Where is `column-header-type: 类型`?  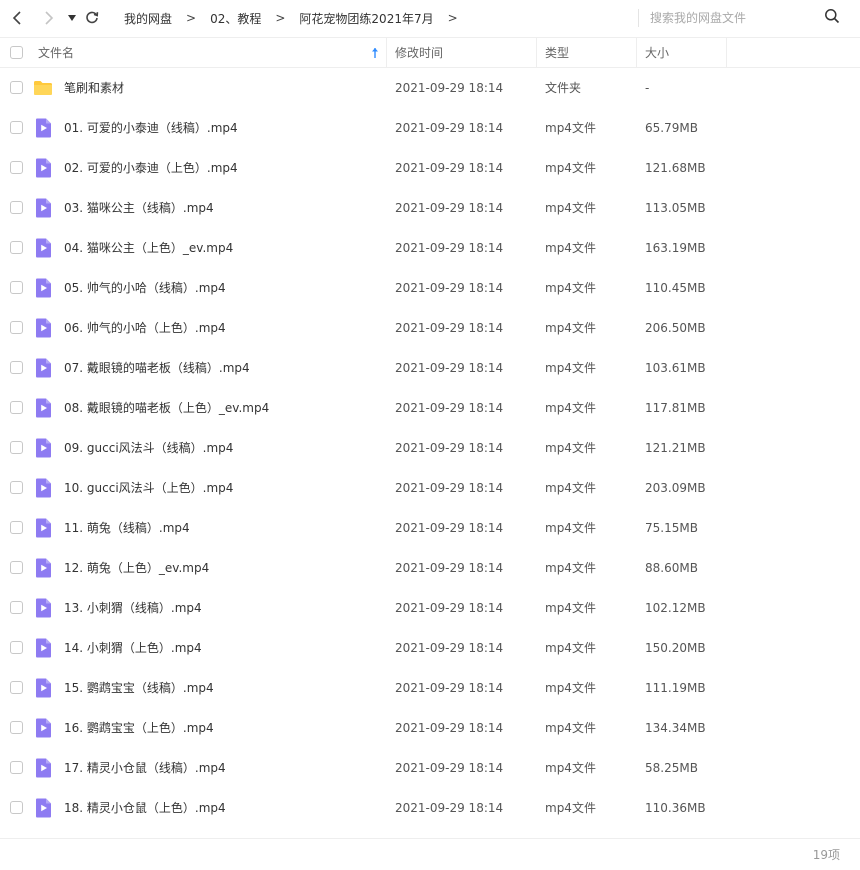
column-header-type: 类型 is located at coordinates (557, 53).